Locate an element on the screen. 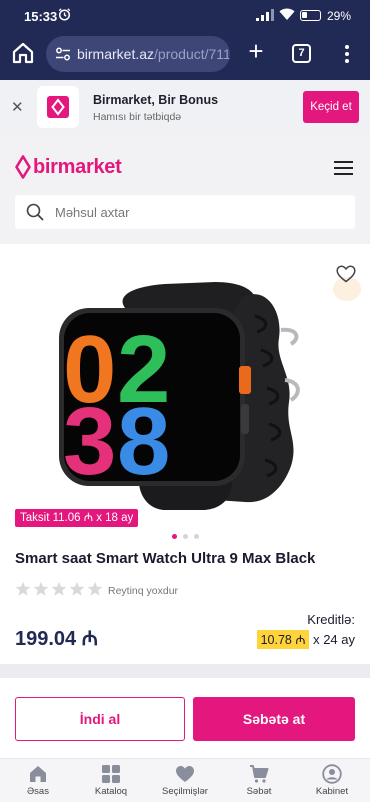 Image resolution: width=370 pixels, height=802 pixels. address-bar: birmarket.az/product/71195 is located at coordinates (138, 54).